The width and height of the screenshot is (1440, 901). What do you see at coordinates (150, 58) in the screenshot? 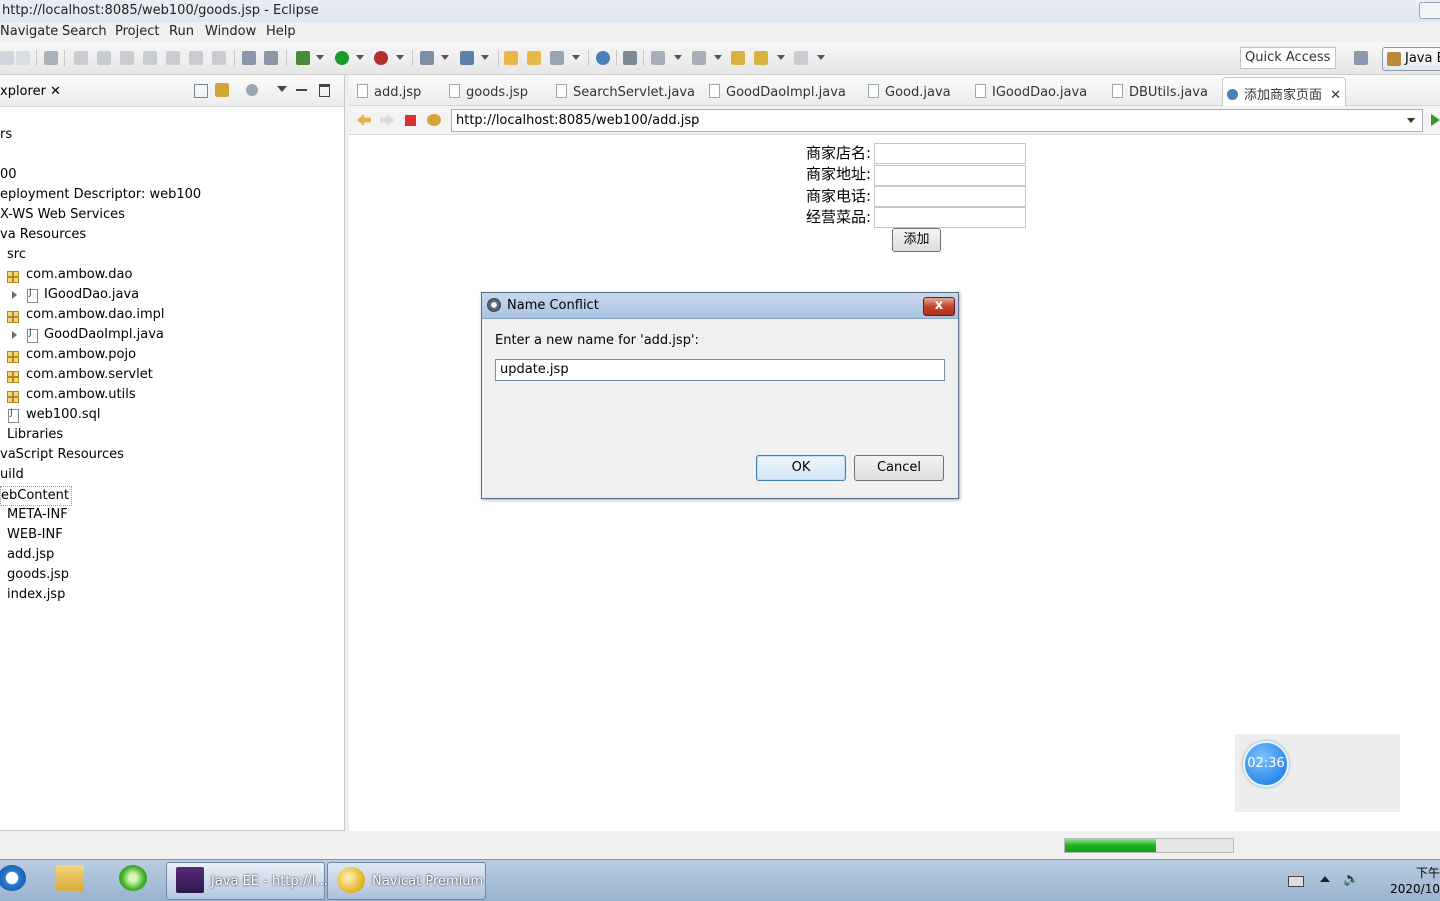
I see `disconnect-icon` at bounding box center [150, 58].